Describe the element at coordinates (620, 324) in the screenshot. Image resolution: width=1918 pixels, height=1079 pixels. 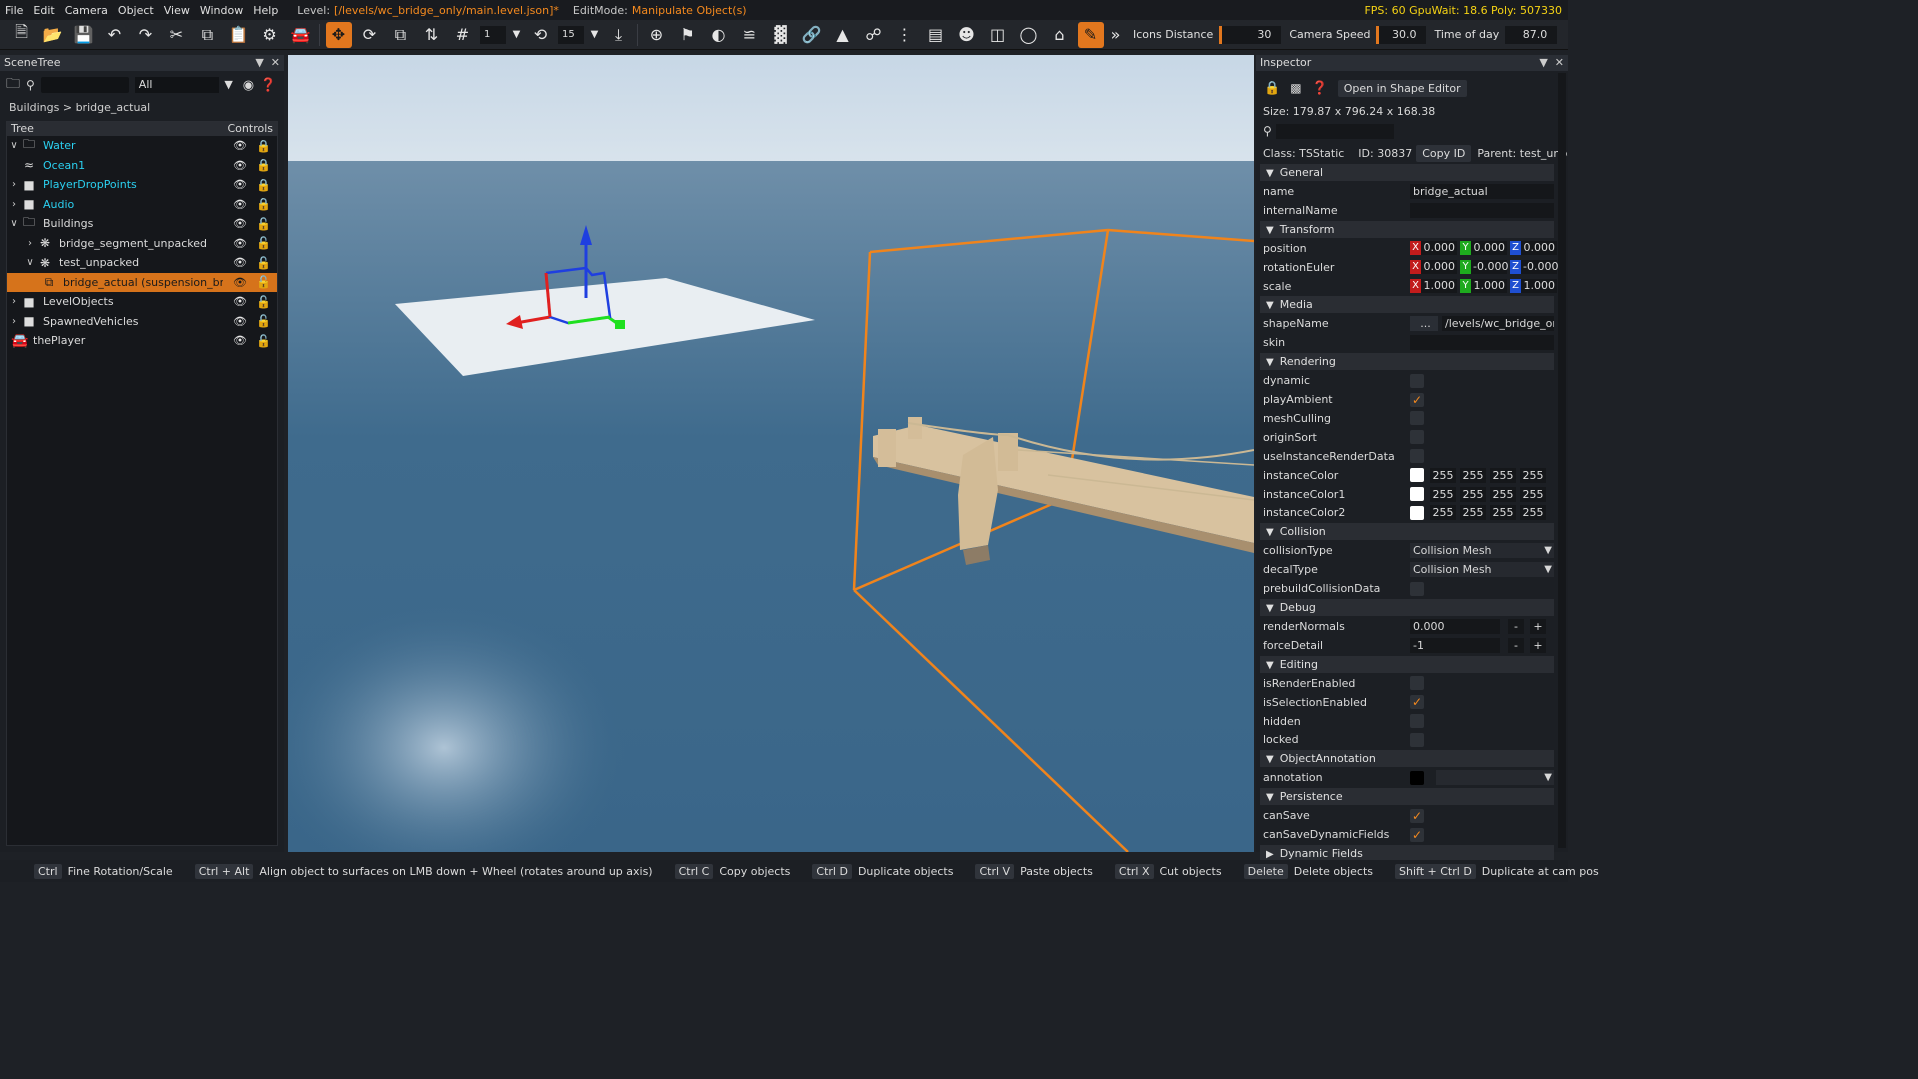
I see `gizmo-y-arrow` at that location.